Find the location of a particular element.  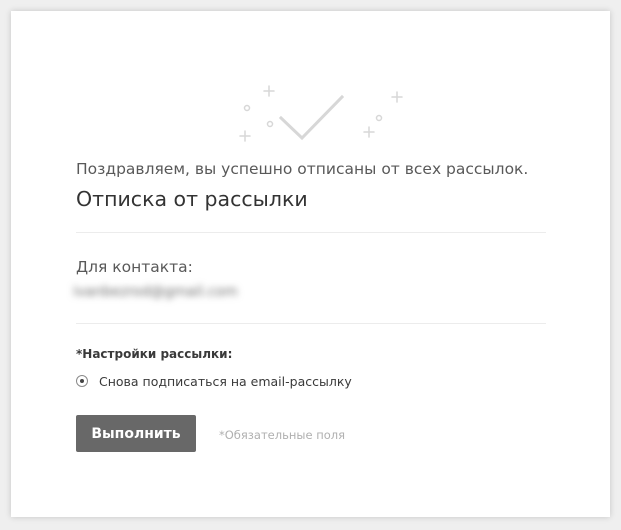

resubscribe-option: Снова подписаться на email-рассылку is located at coordinates (214, 381).